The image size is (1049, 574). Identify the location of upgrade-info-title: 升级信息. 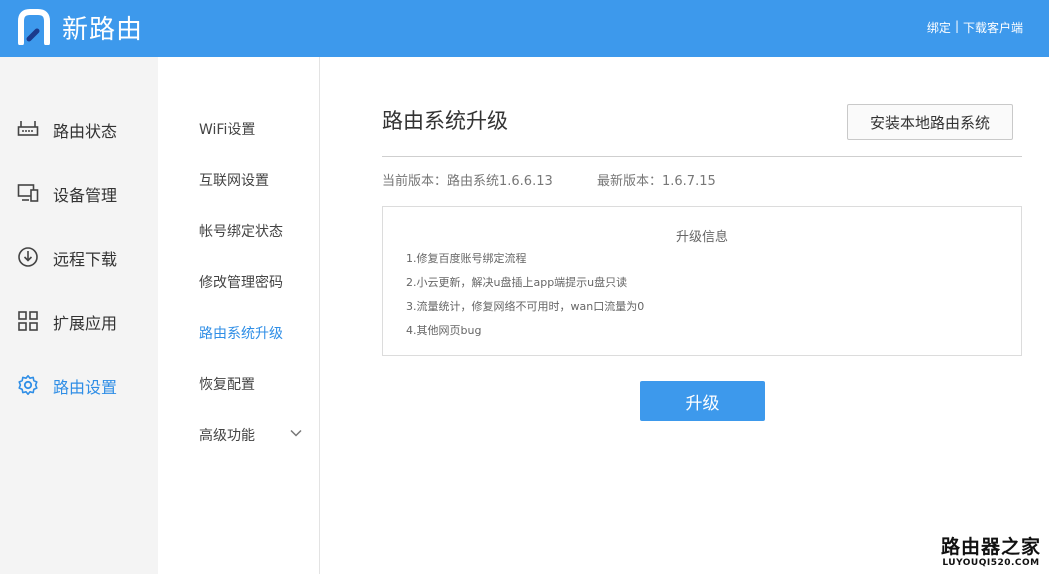
(701, 237).